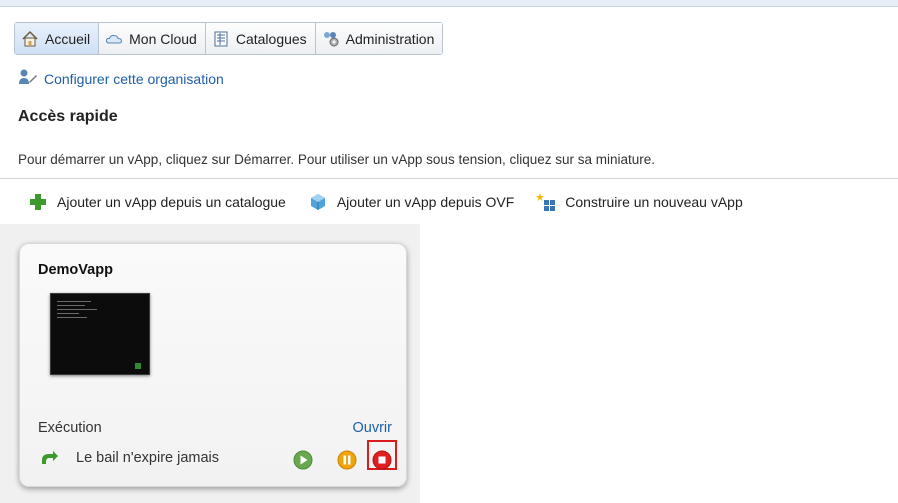  Describe the element at coordinates (271, 38) in the screenshot. I see `tab-label: Catalogues` at that location.